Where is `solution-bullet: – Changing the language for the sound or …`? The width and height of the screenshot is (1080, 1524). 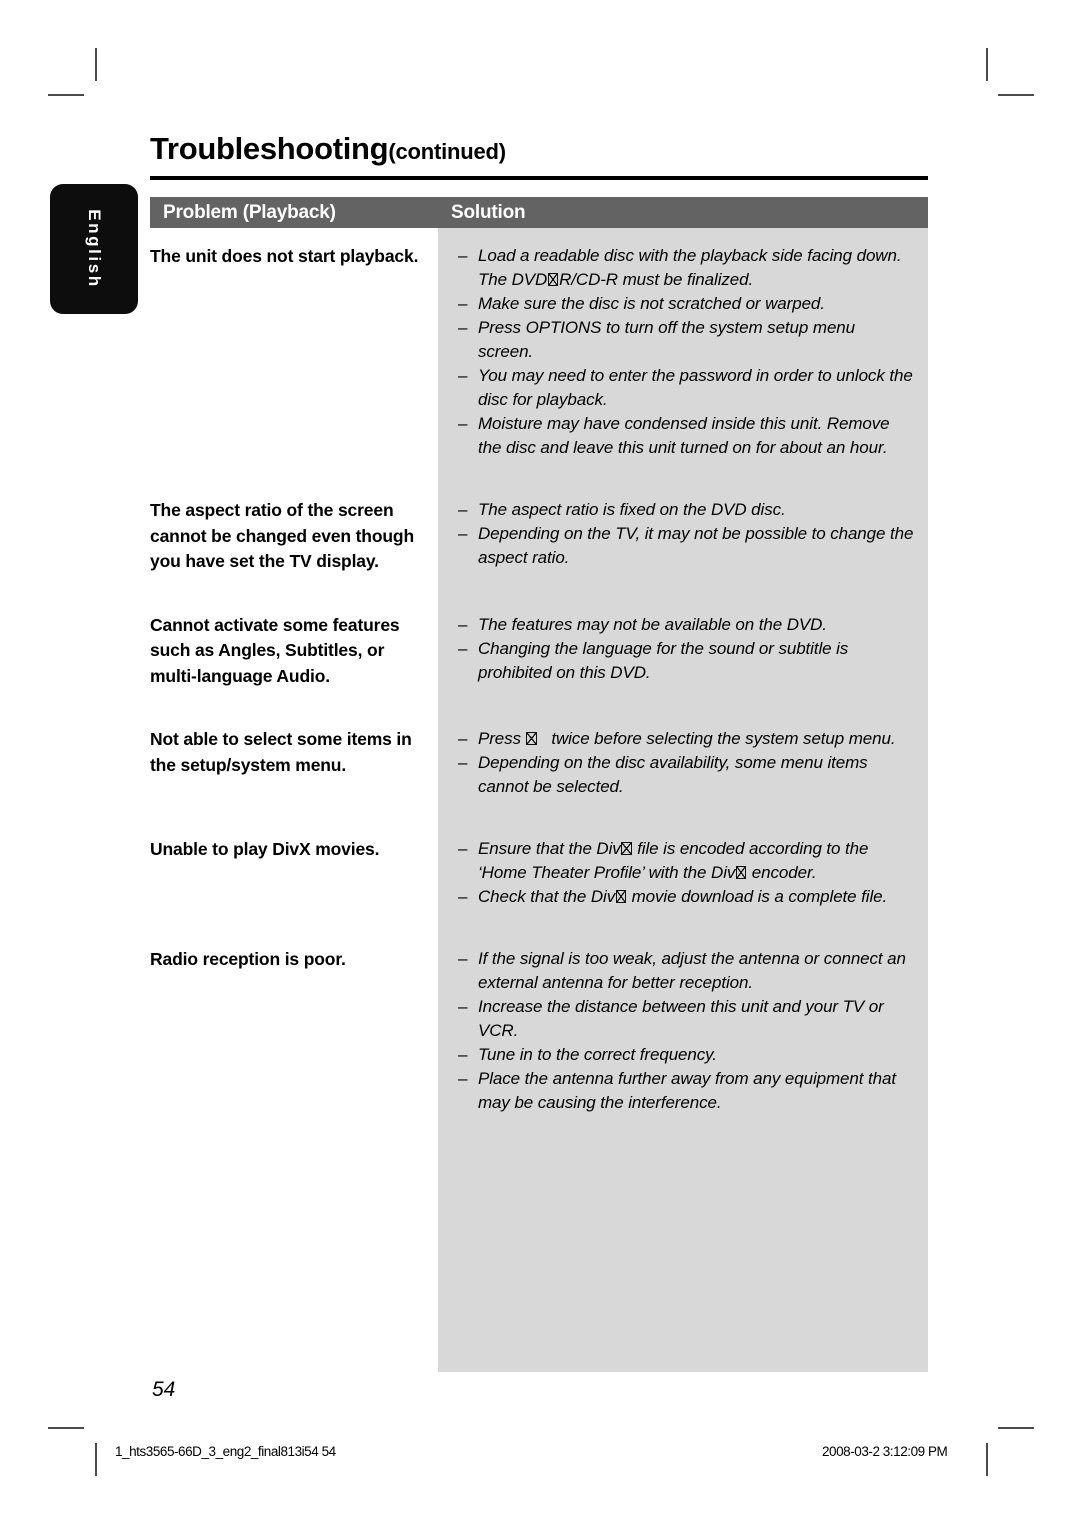 solution-bullet: – Changing the language for the sound or … is located at coordinates (686, 661).